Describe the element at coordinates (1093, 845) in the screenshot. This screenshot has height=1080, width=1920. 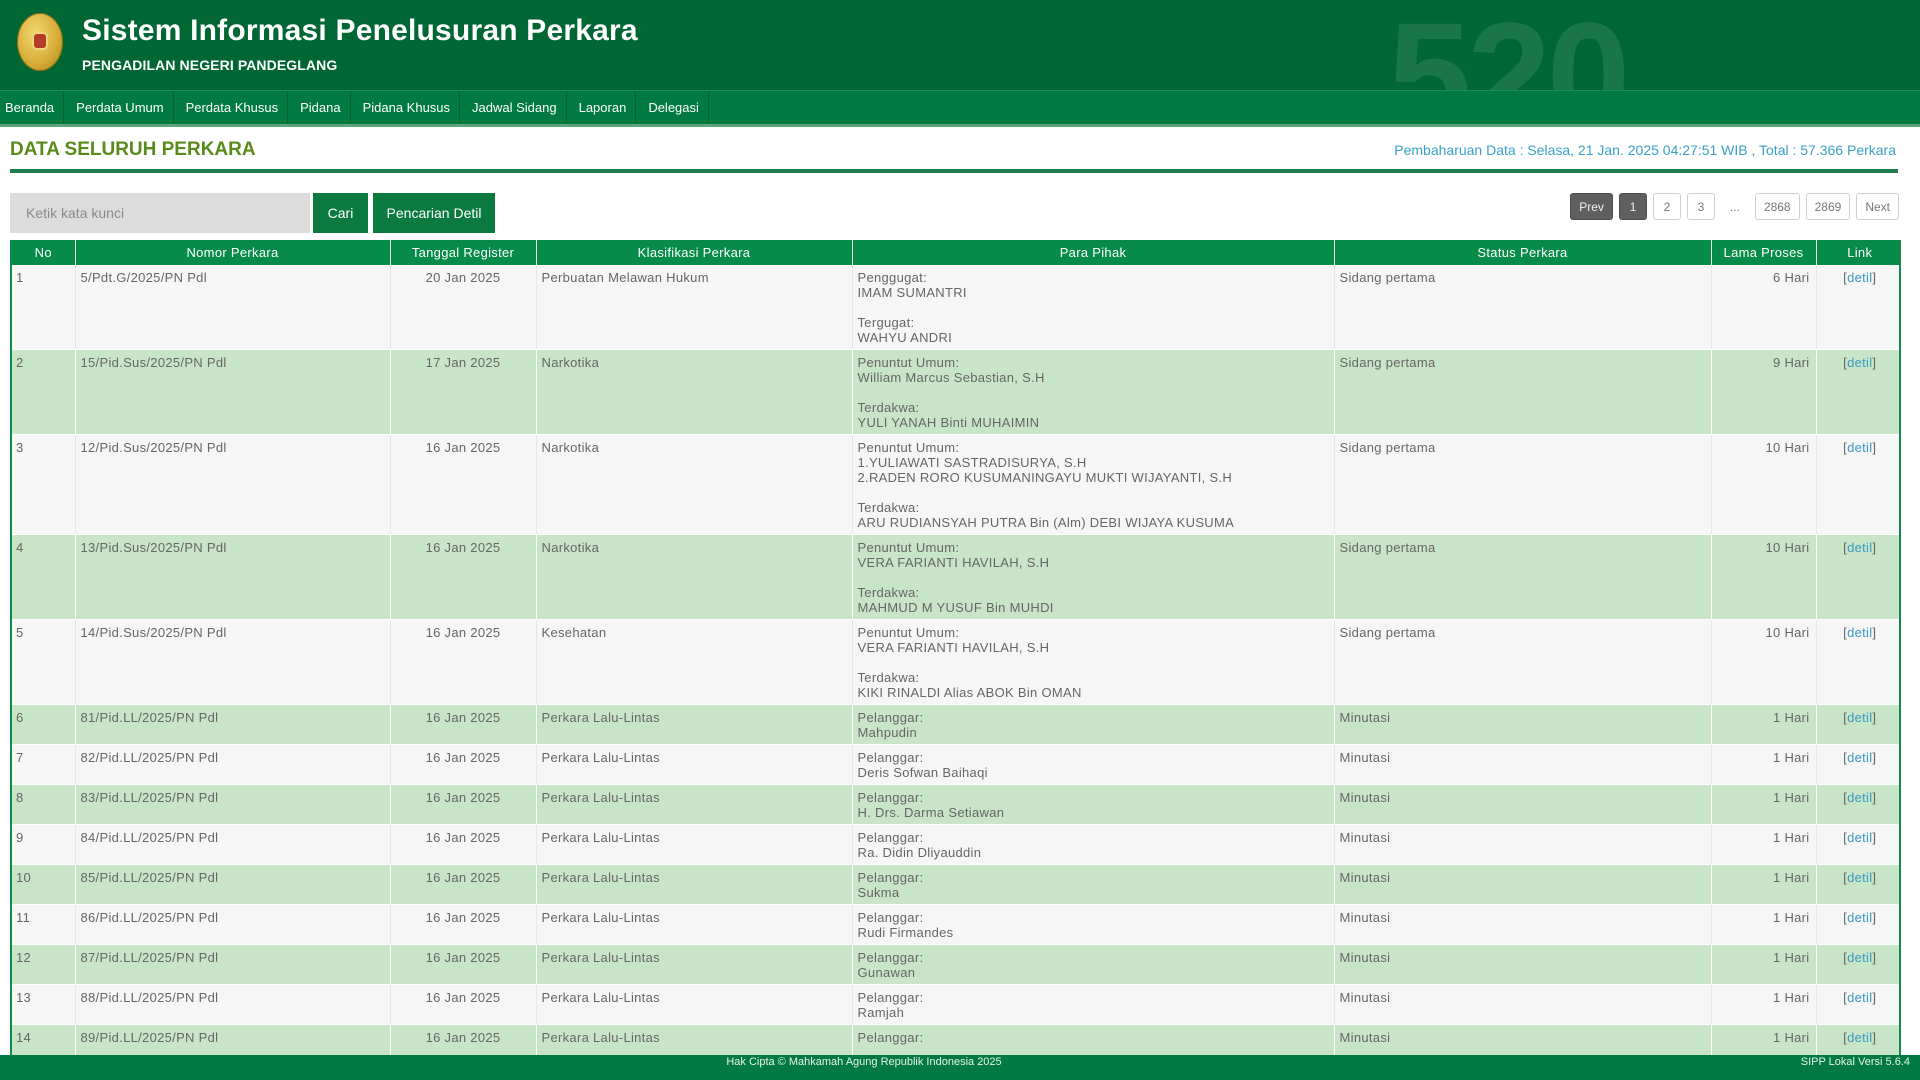
I see `party-block: Pelanggar: Ra. Didin Dliyauddin` at that location.